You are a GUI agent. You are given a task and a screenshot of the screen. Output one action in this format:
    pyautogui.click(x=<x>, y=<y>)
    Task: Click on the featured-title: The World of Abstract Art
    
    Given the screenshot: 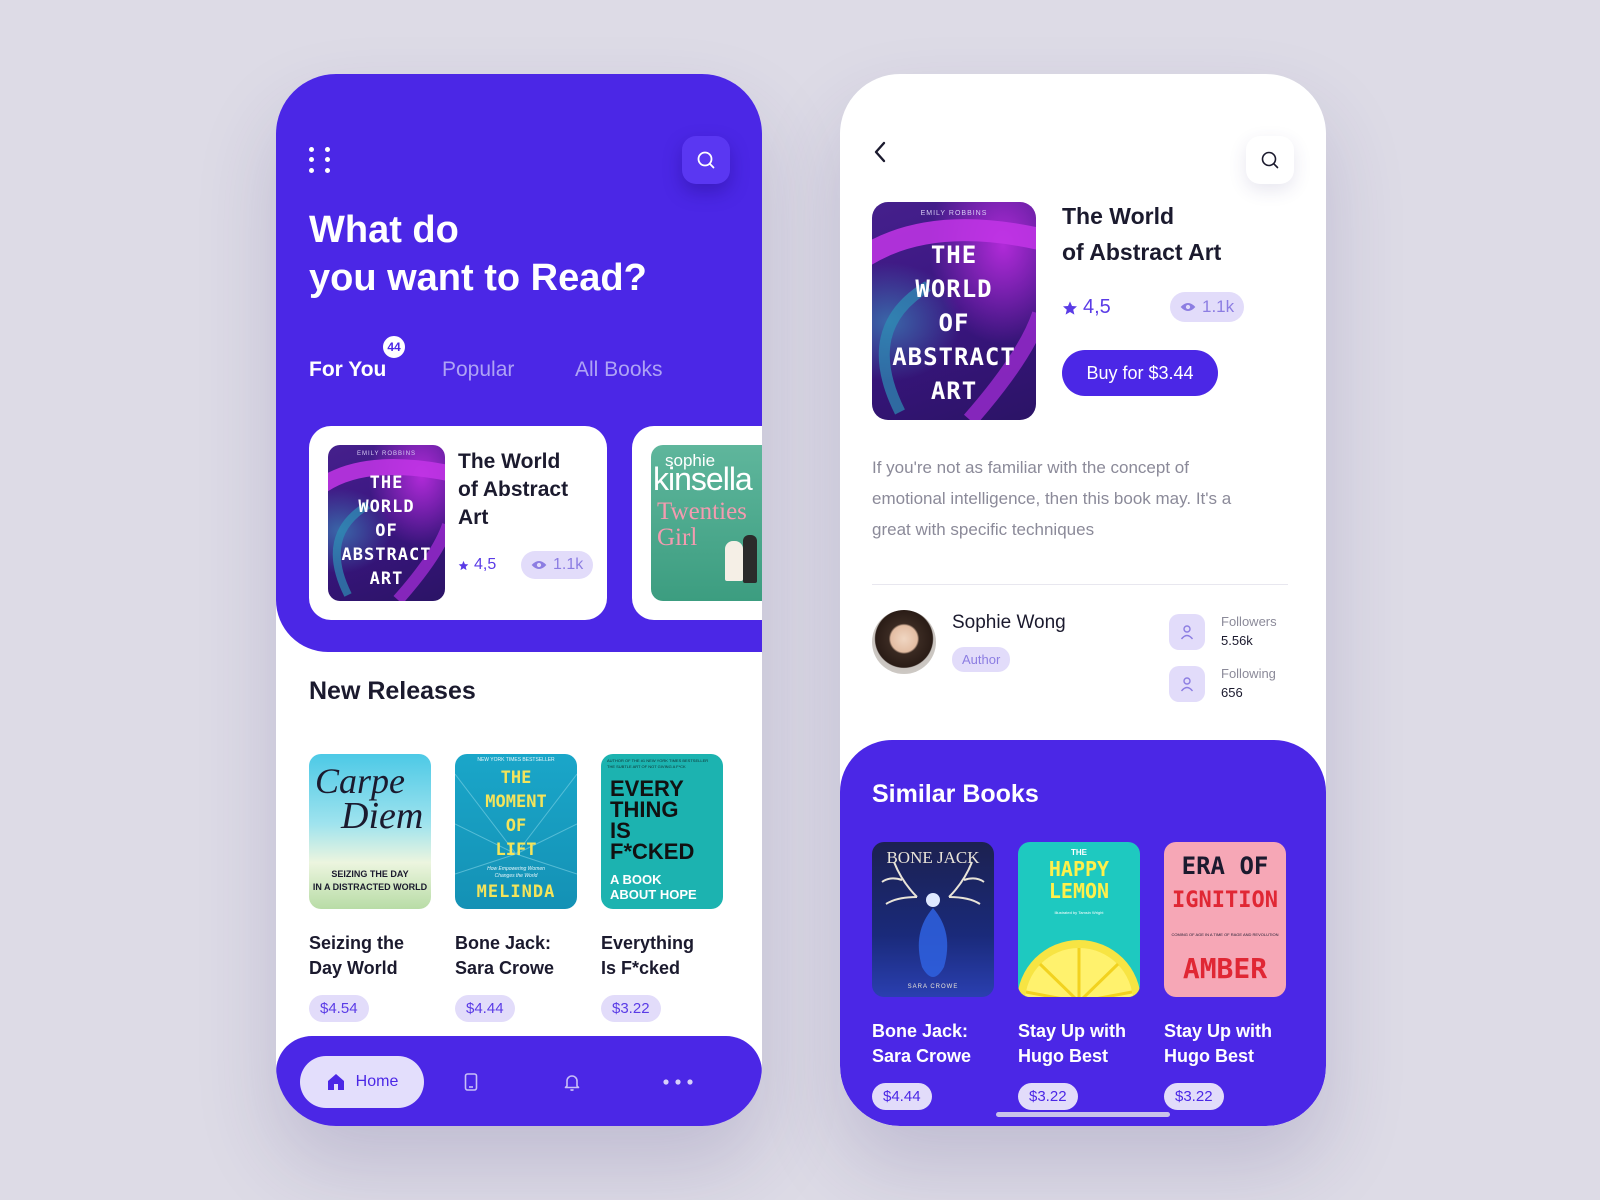 What is the action you would take?
    pyautogui.click(x=513, y=489)
    